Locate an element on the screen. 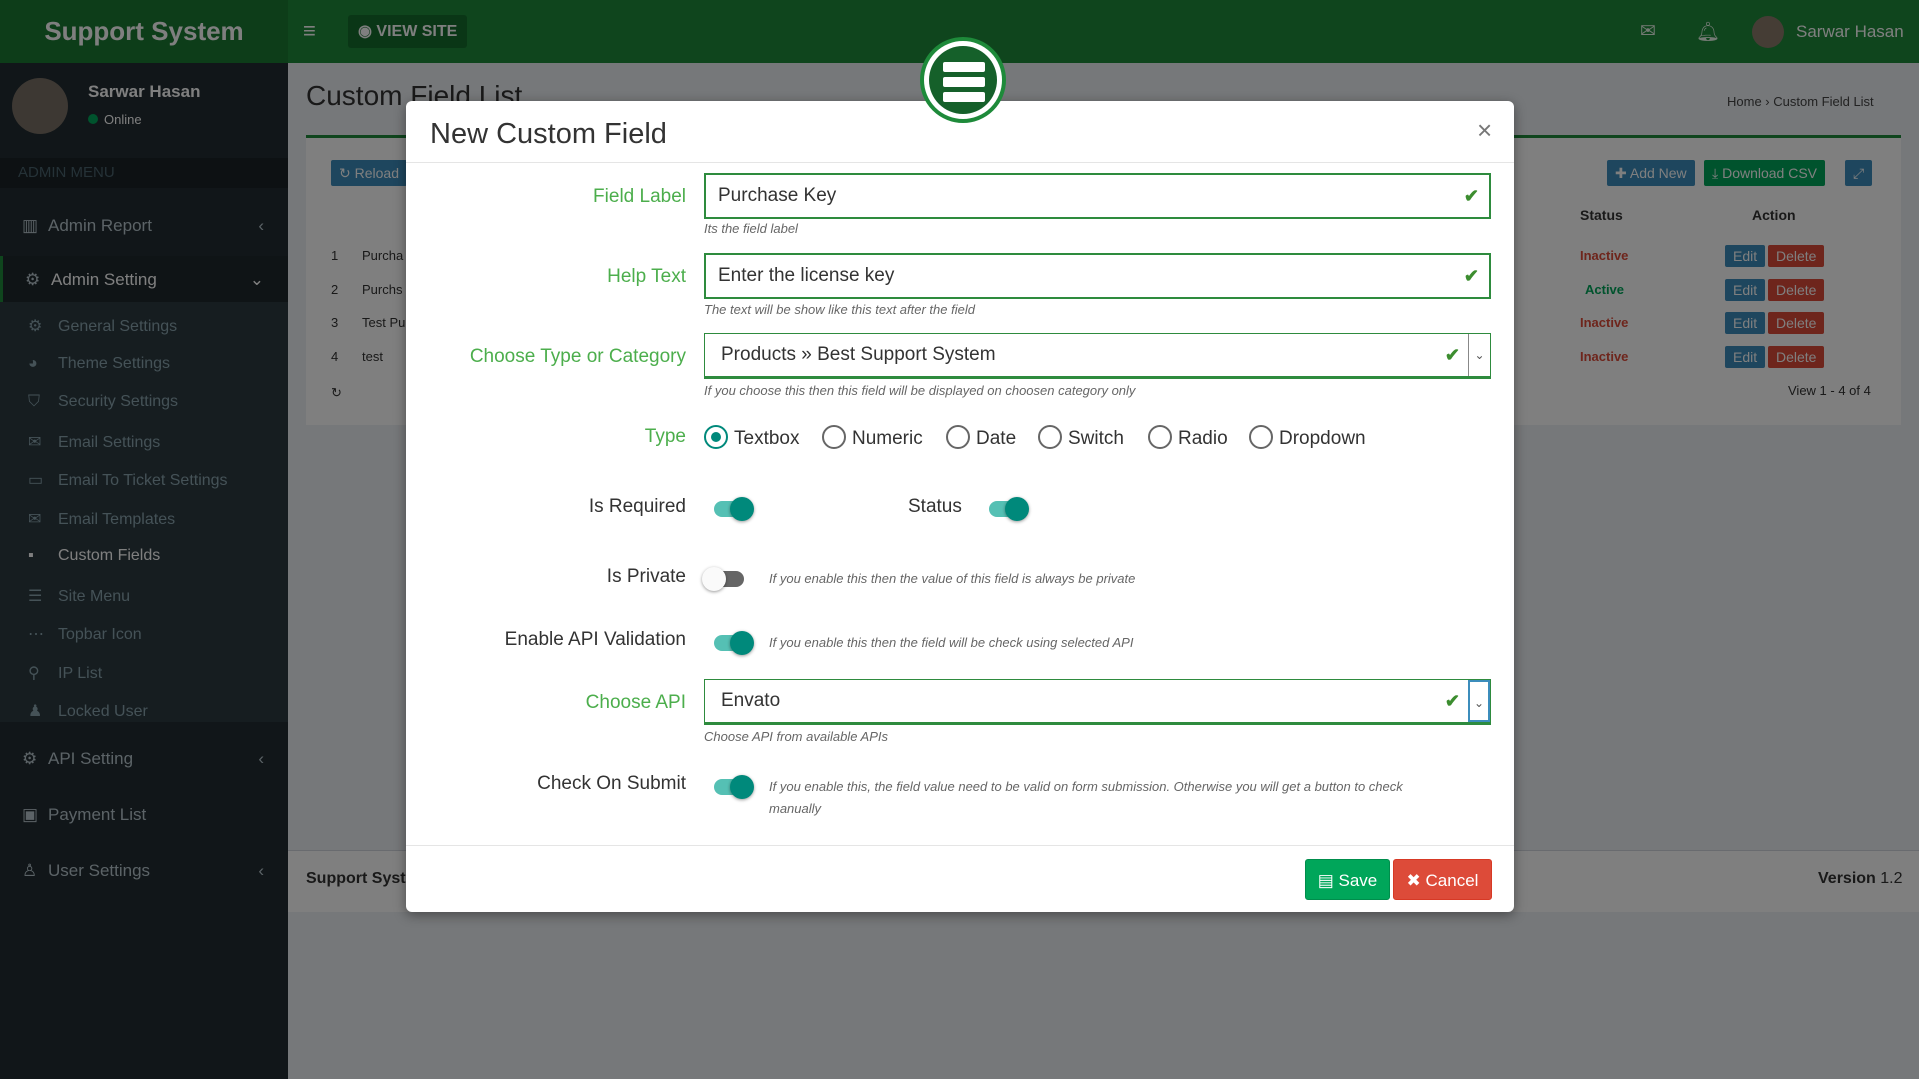 This screenshot has height=1079, width=1919. field-label-input: Purchase Key ✔ is located at coordinates (1097, 196).